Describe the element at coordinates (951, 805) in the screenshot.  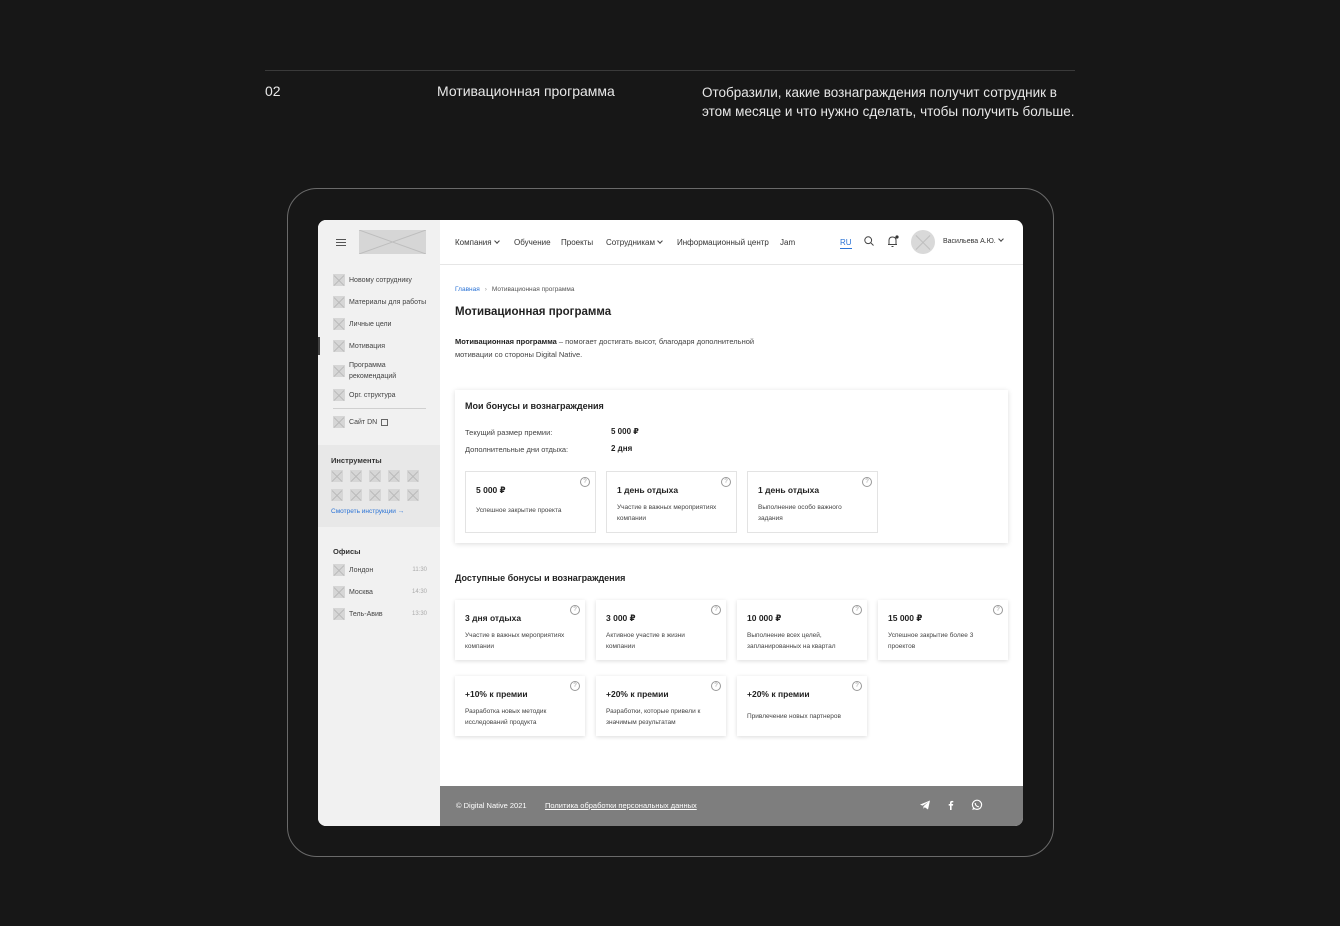
I see `facebook-icon` at that location.